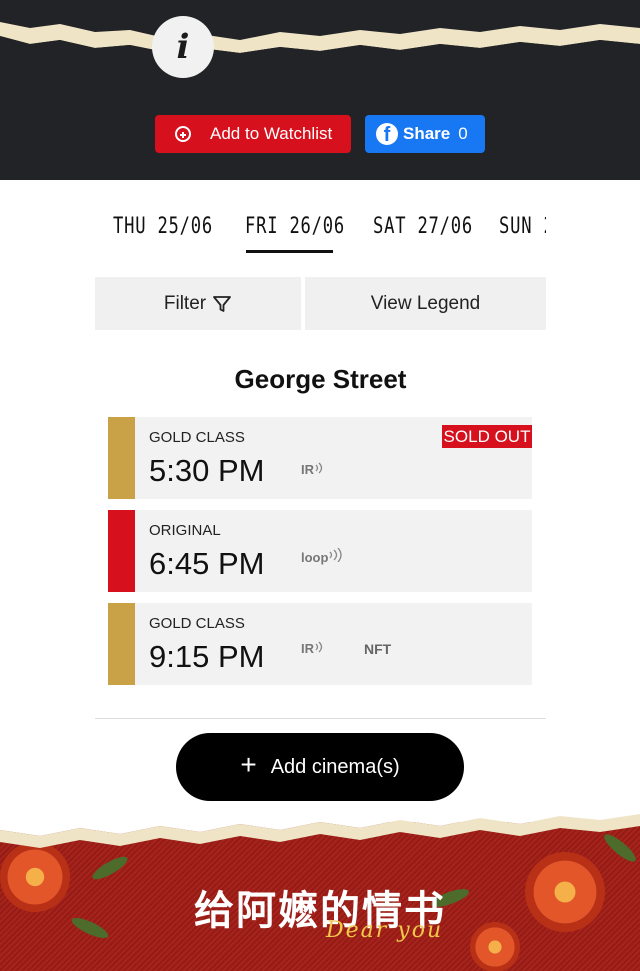 The width and height of the screenshot is (640, 971). I want to click on selected-date-indicator, so click(289, 251).